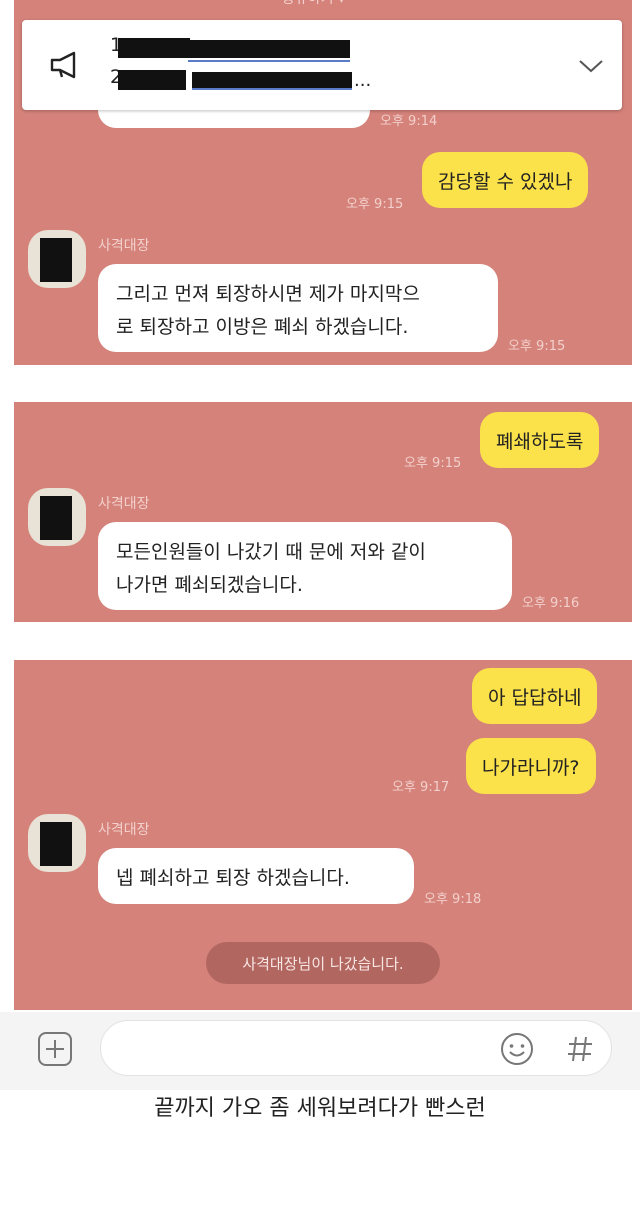 Image resolution: width=640 pixels, height=1219 pixels. Describe the element at coordinates (313, 4) in the screenshot. I see `top-share-hint: 공유하기 ▾` at that location.